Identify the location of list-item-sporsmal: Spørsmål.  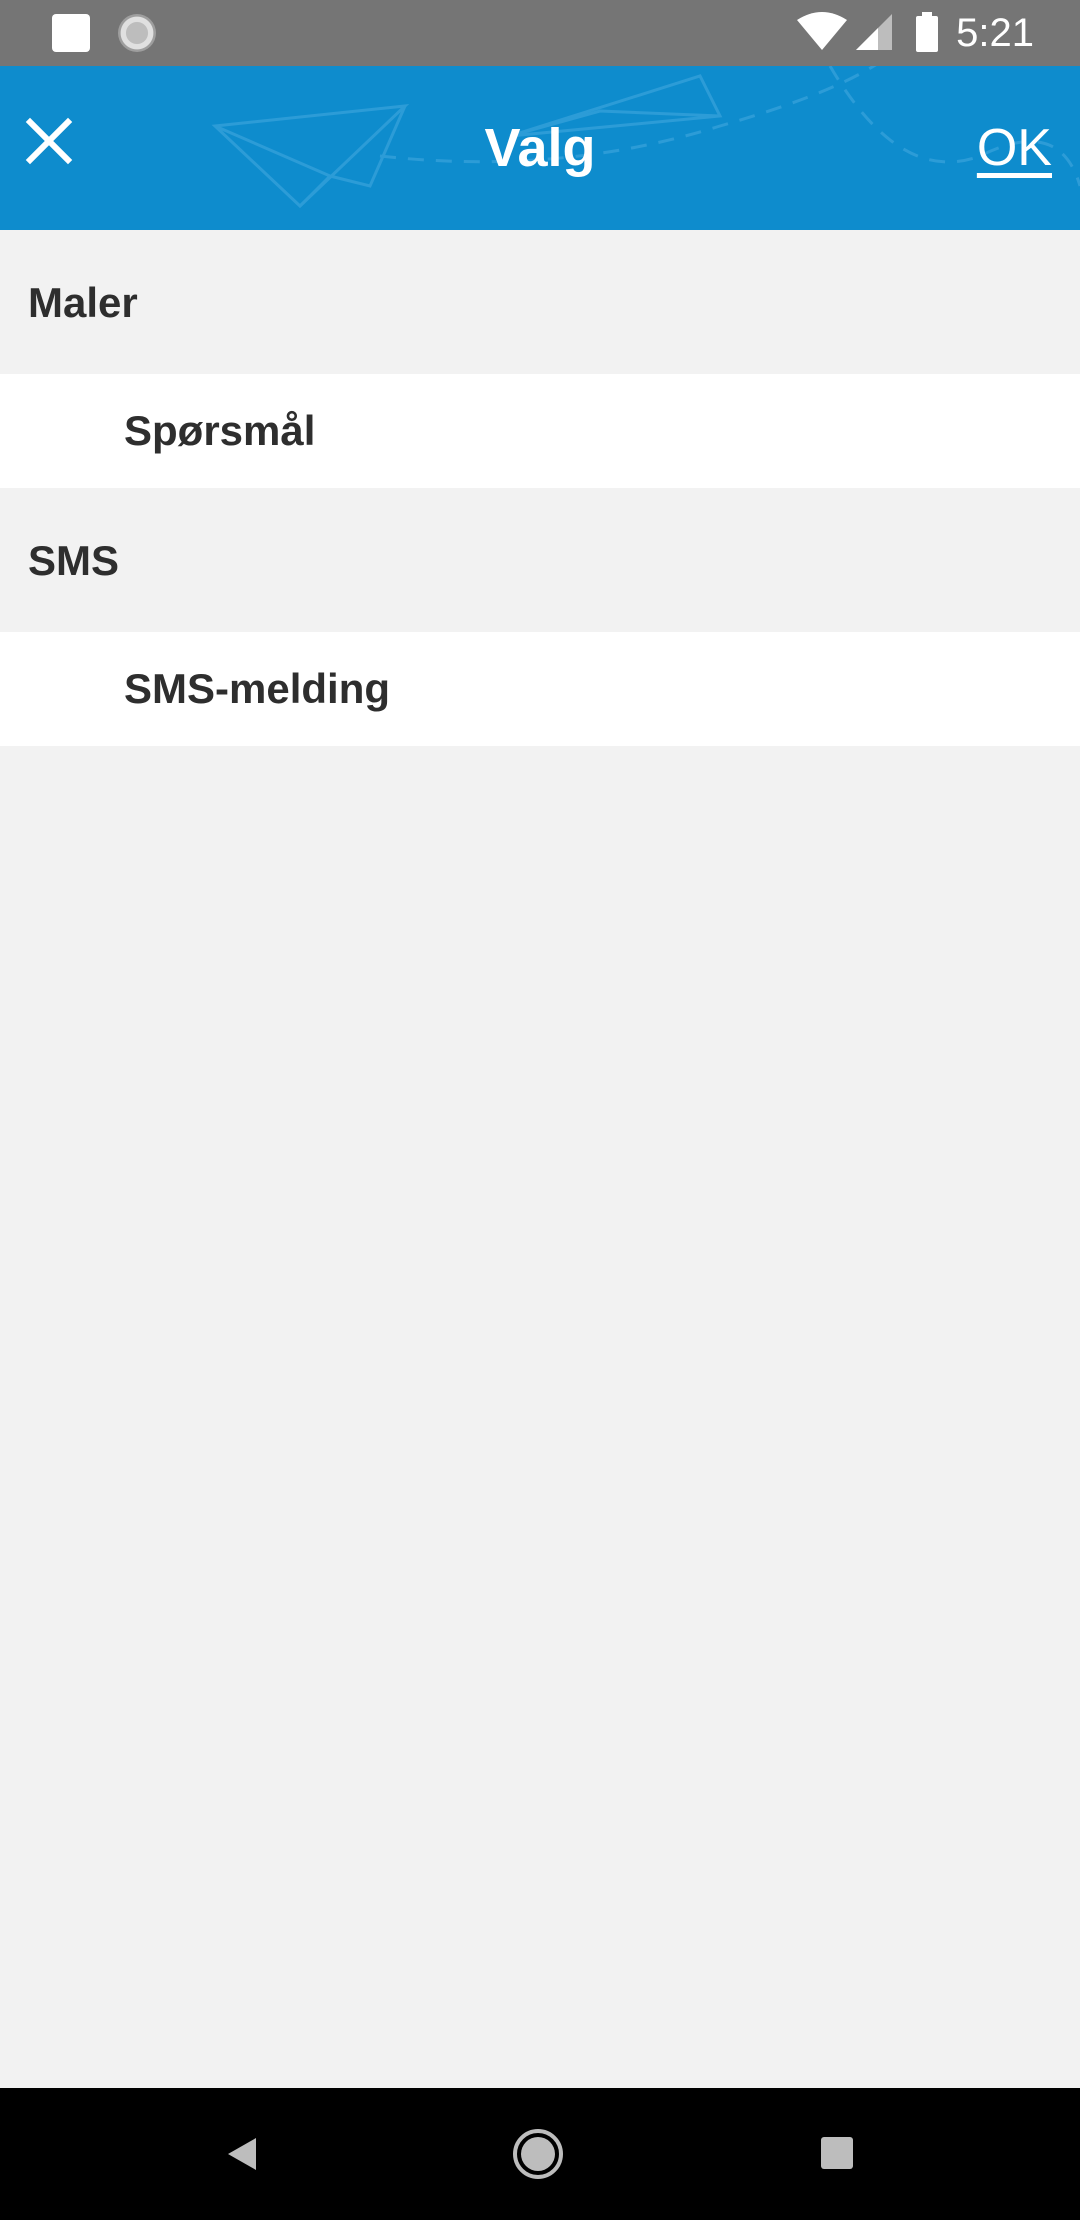
(540, 431).